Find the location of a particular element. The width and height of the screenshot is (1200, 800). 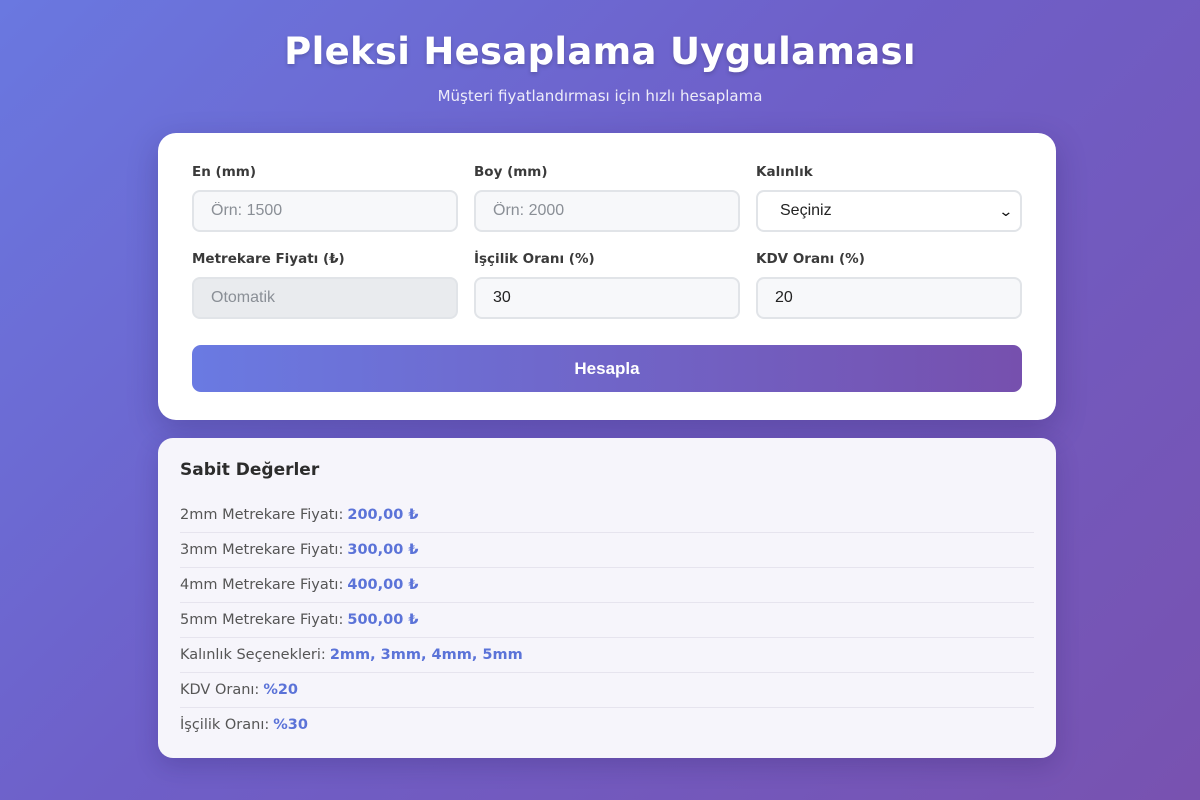

labor-rate-input is located at coordinates (607, 298).